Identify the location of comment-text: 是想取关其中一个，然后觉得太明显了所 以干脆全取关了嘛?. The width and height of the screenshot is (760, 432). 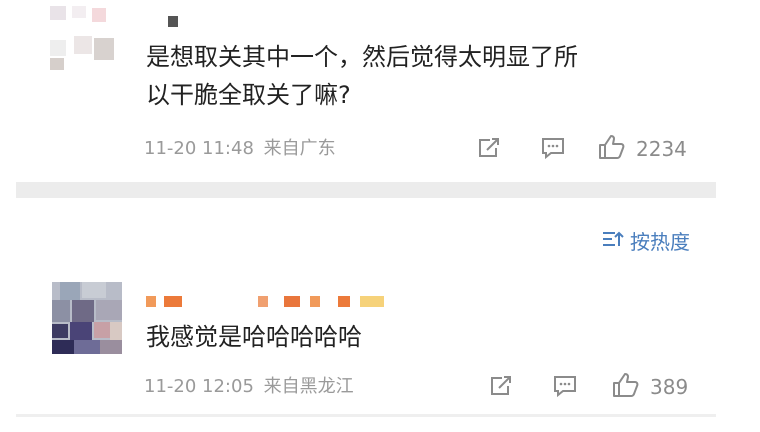
(362, 76).